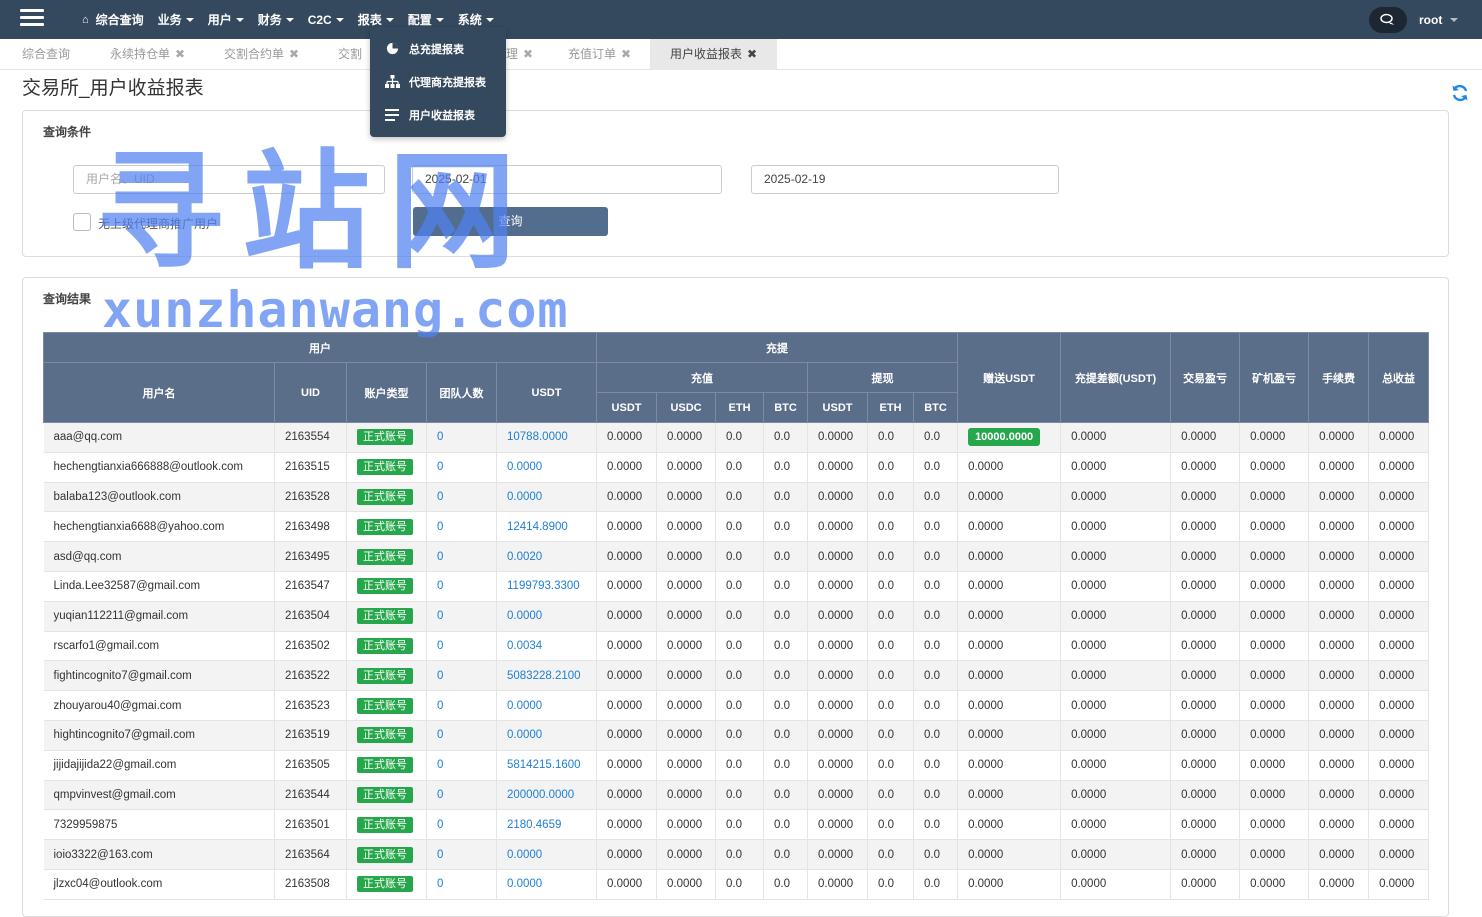 Image resolution: width=1482 pixels, height=917 pixels. What do you see at coordinates (519, 54) in the screenshot?
I see `tab-hidden: 理 ✖` at bounding box center [519, 54].